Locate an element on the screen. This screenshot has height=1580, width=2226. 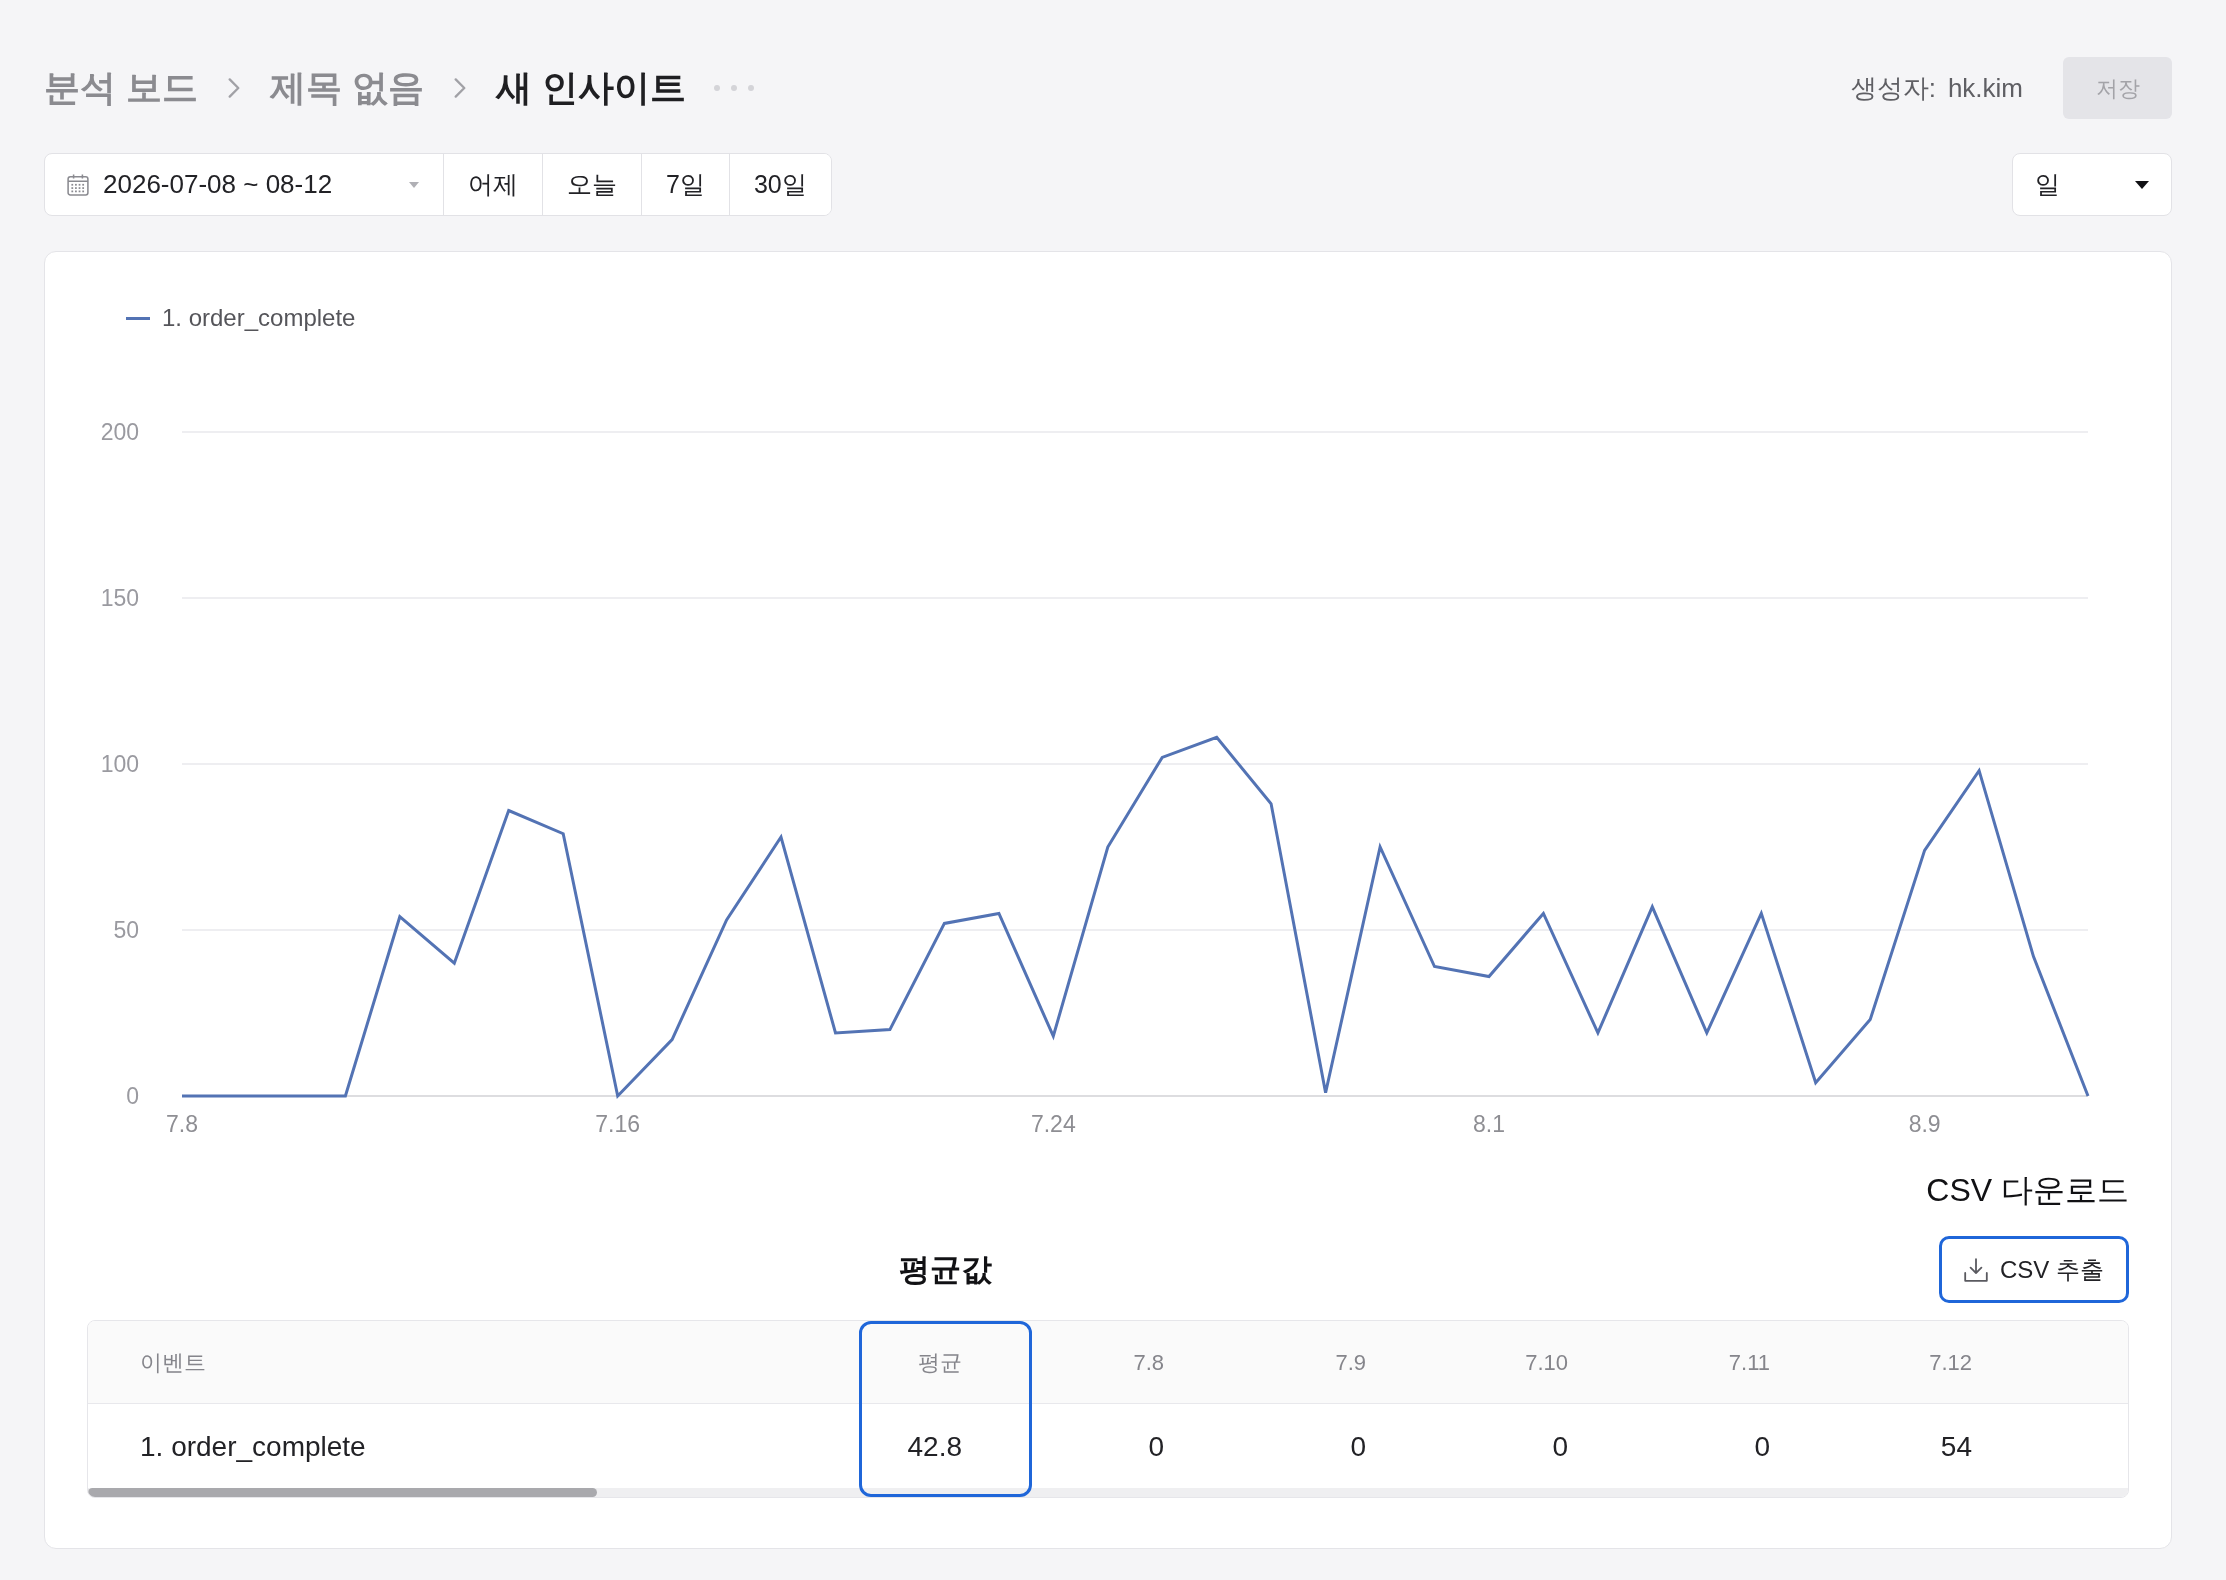
y-axis-label: 50 is located at coordinates (126, 930).